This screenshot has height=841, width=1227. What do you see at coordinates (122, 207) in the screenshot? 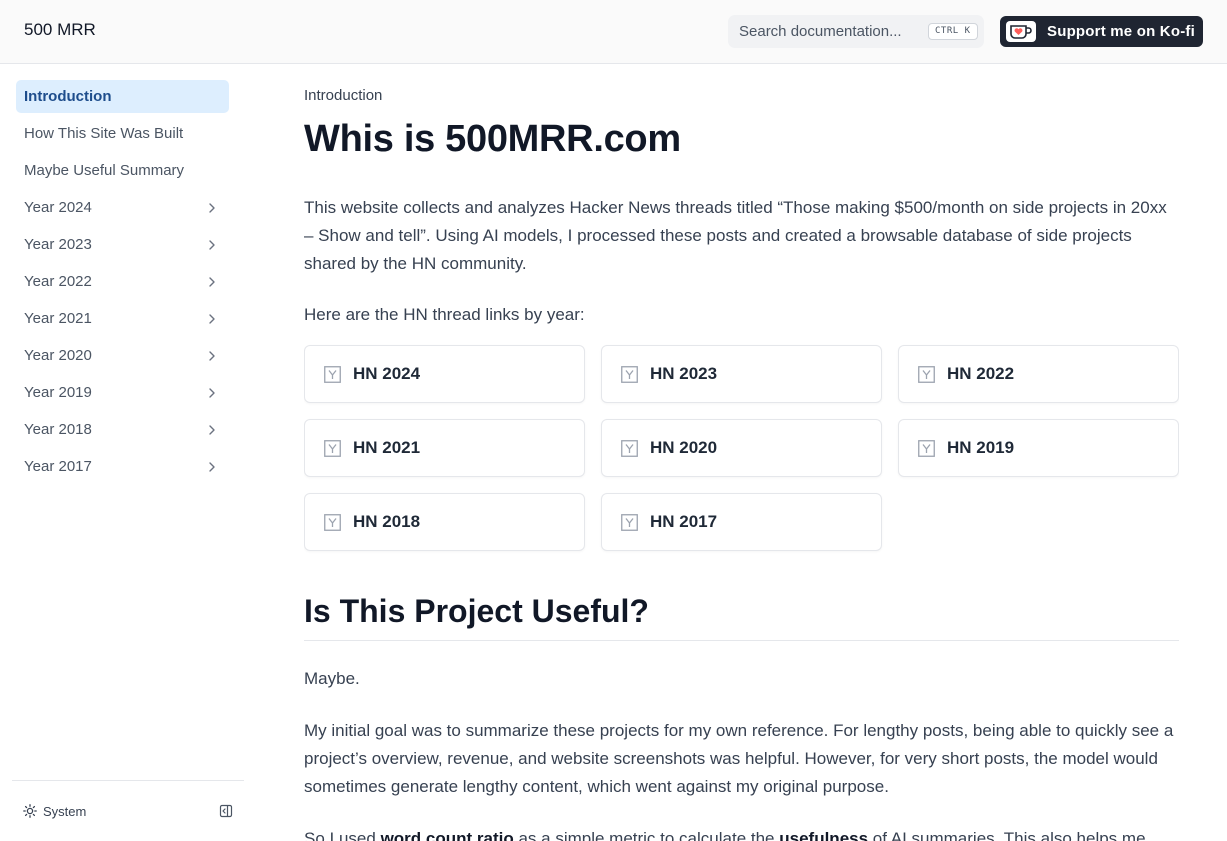
I see `sidebar-item-year-2024: Year 2024` at bounding box center [122, 207].